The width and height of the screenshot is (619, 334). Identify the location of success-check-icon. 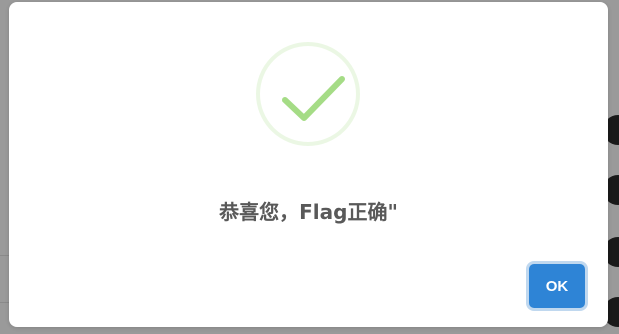
(308, 94).